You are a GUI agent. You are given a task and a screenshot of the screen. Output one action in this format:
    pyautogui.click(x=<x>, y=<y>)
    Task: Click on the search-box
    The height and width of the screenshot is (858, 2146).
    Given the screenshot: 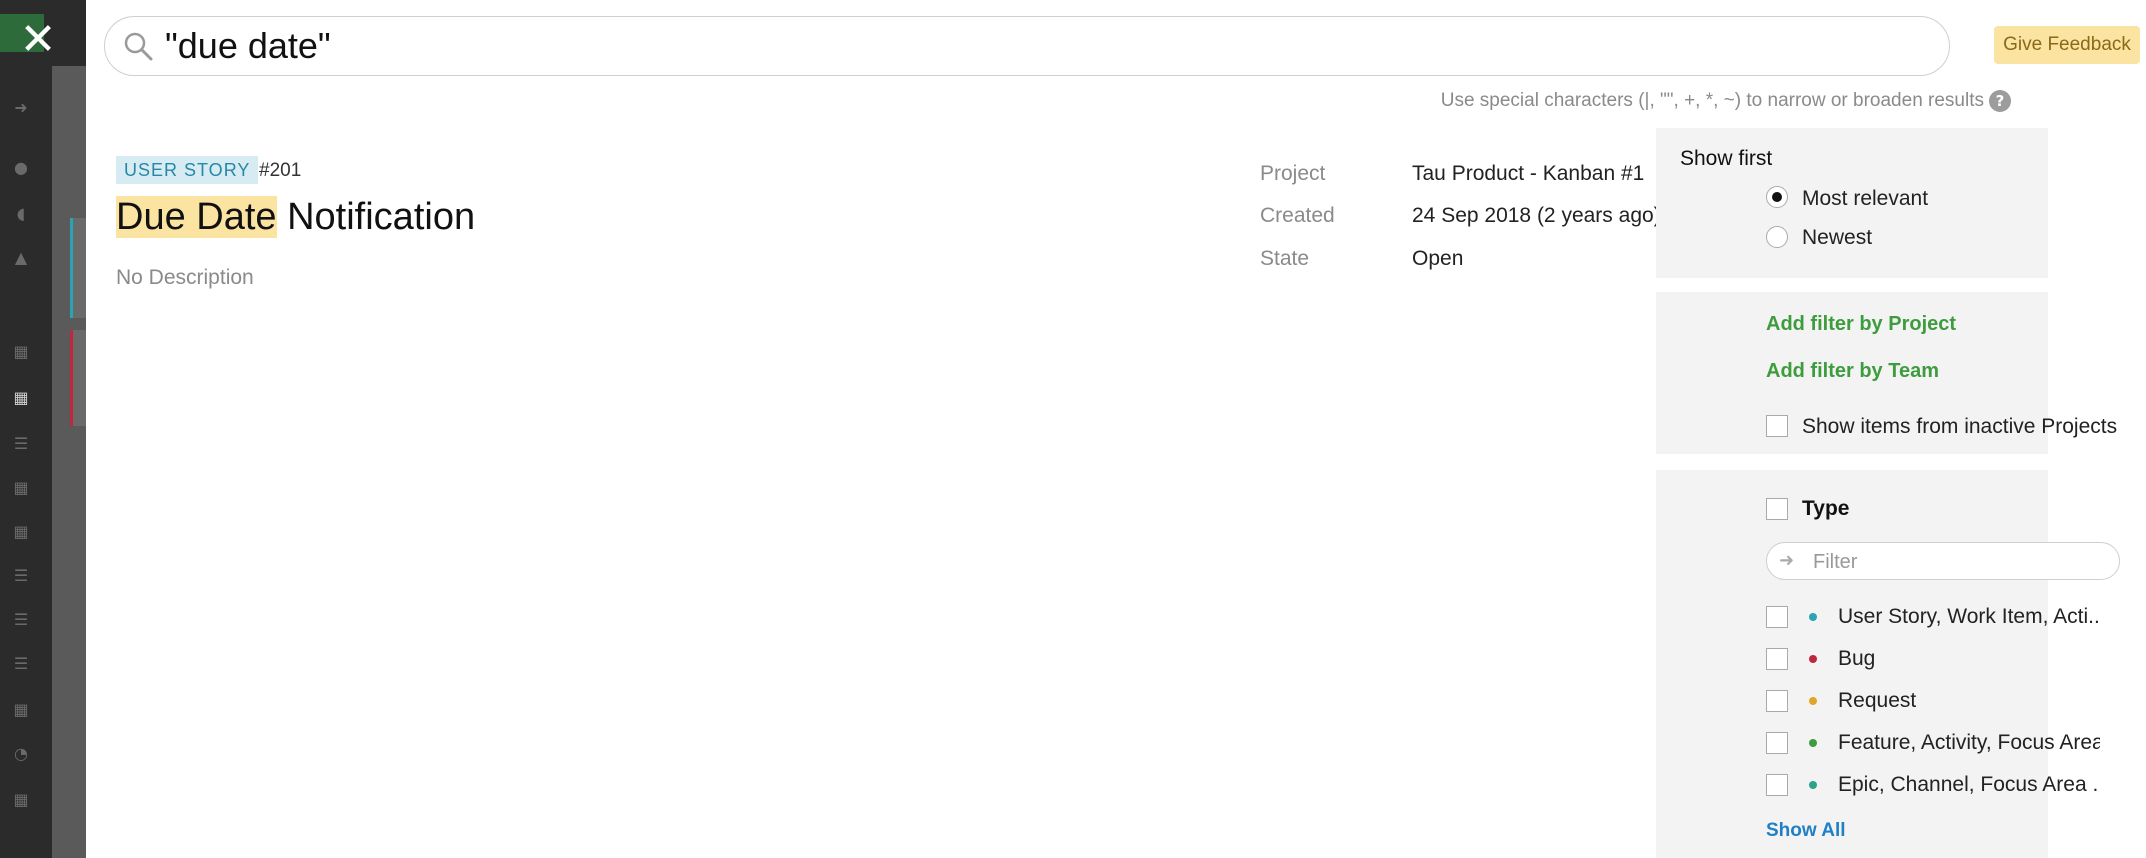 What is the action you would take?
    pyautogui.click(x=1027, y=46)
    